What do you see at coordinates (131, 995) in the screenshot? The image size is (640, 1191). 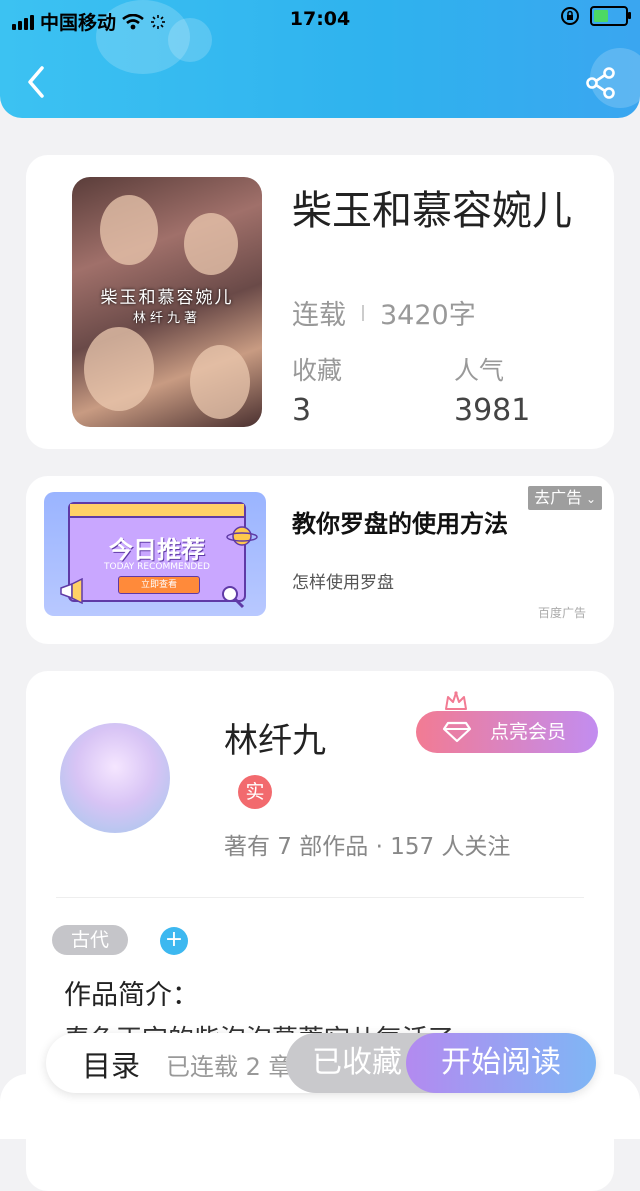 I see `intro-label: 作品简介：` at bounding box center [131, 995].